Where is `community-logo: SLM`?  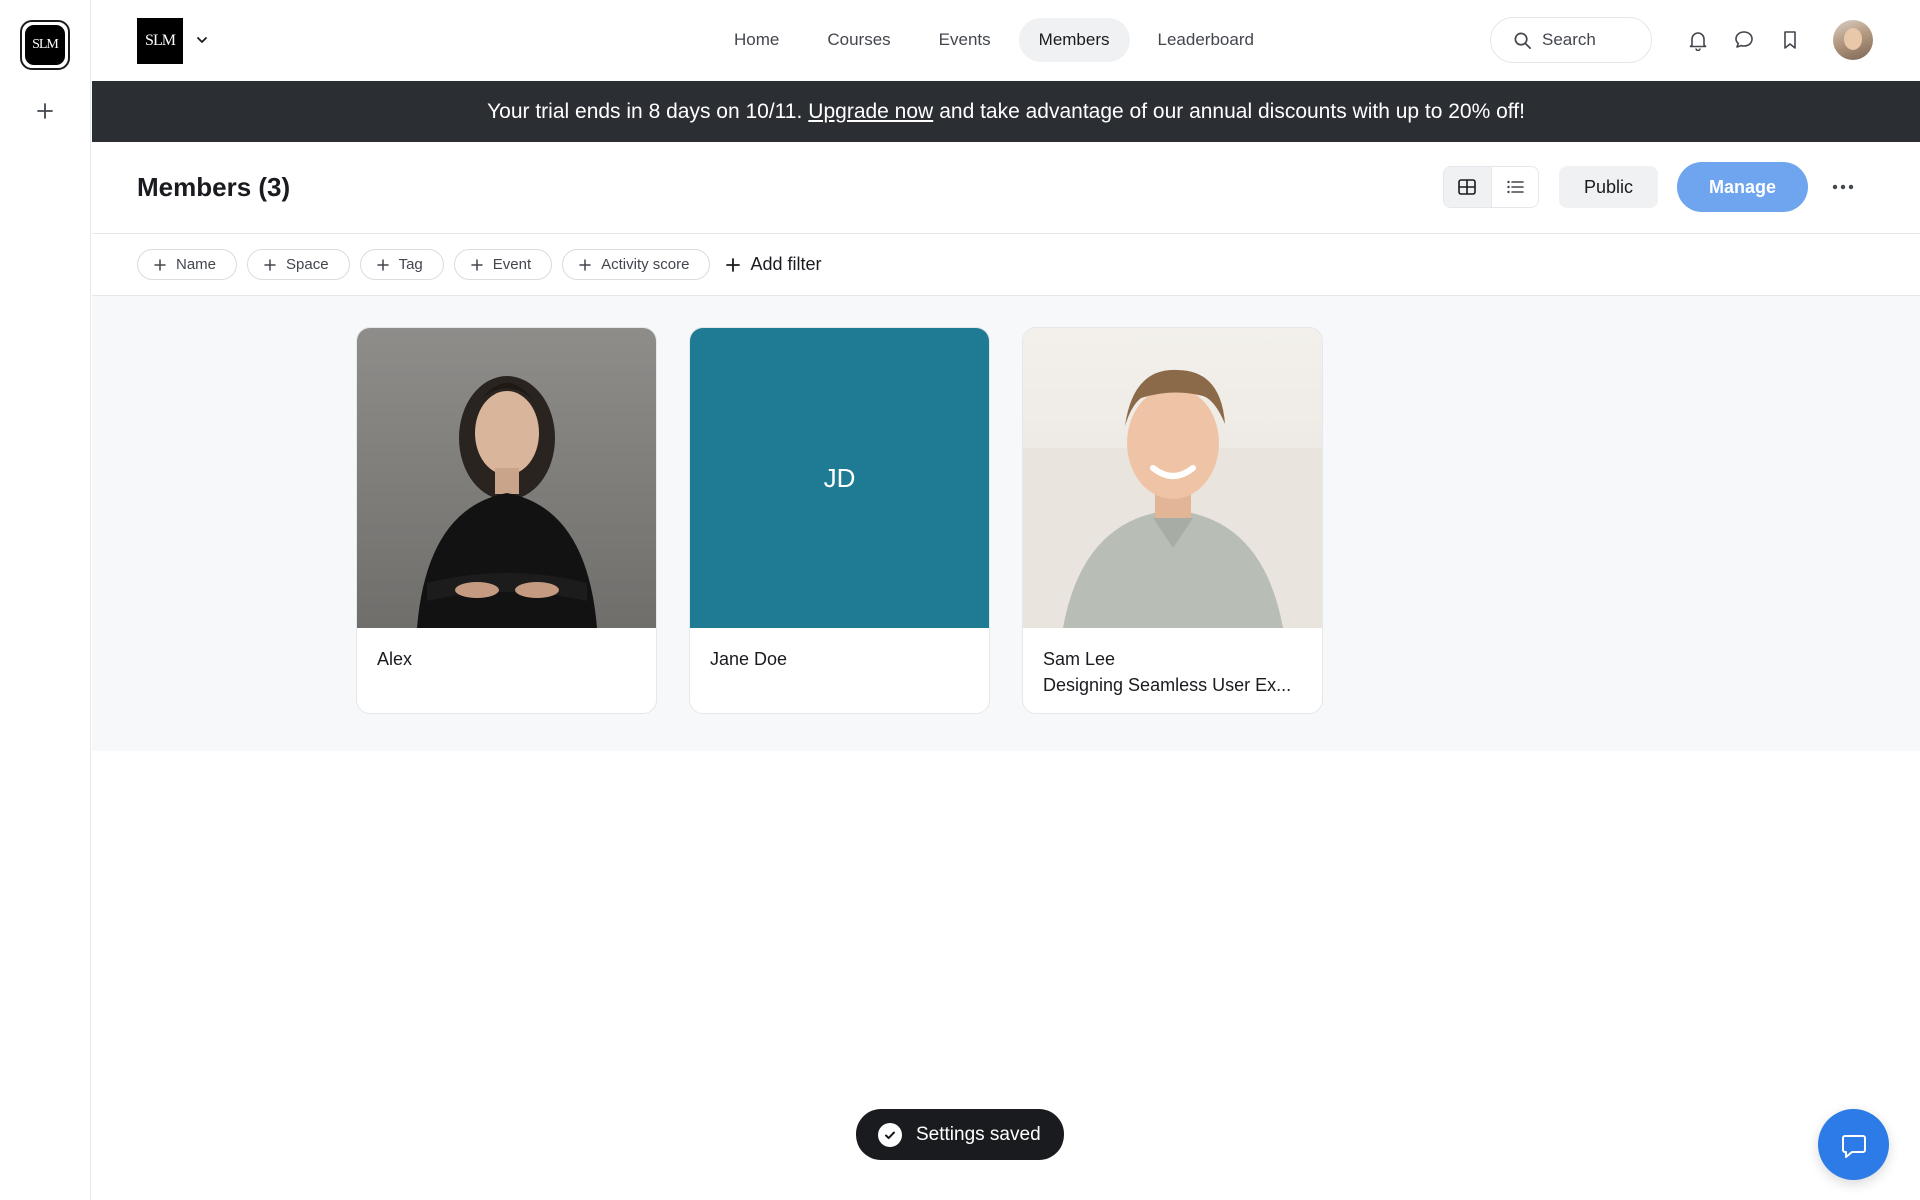
community-logo: SLM is located at coordinates (45, 45).